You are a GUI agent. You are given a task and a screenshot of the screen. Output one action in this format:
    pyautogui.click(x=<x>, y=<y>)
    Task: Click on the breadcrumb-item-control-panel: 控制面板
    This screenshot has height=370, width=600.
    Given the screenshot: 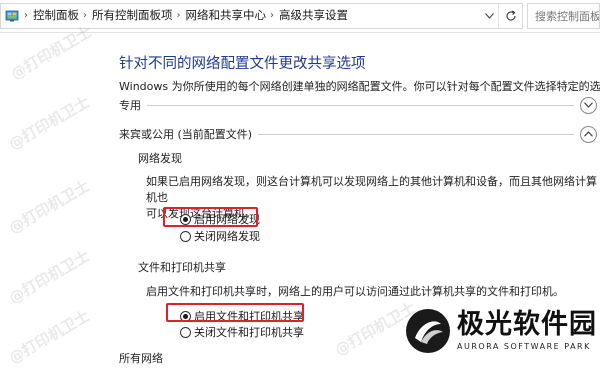 What is the action you would take?
    pyautogui.click(x=56, y=16)
    